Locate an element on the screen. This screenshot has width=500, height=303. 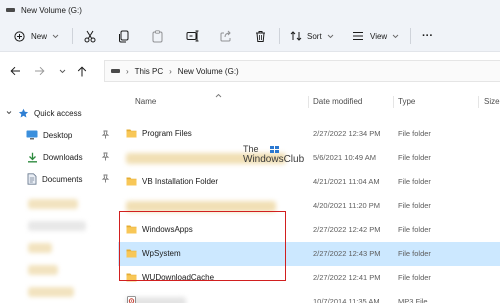
column-header-type: Type is located at coordinates (406, 101).